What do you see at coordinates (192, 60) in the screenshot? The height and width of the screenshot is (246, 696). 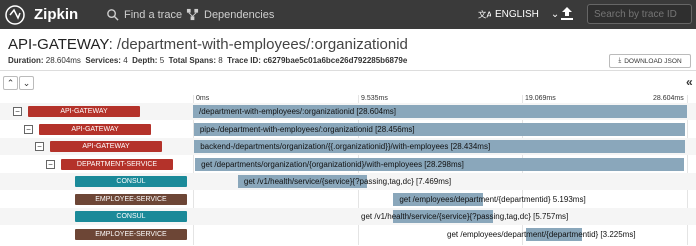 I see `total-spans-label: Total Spans:` at bounding box center [192, 60].